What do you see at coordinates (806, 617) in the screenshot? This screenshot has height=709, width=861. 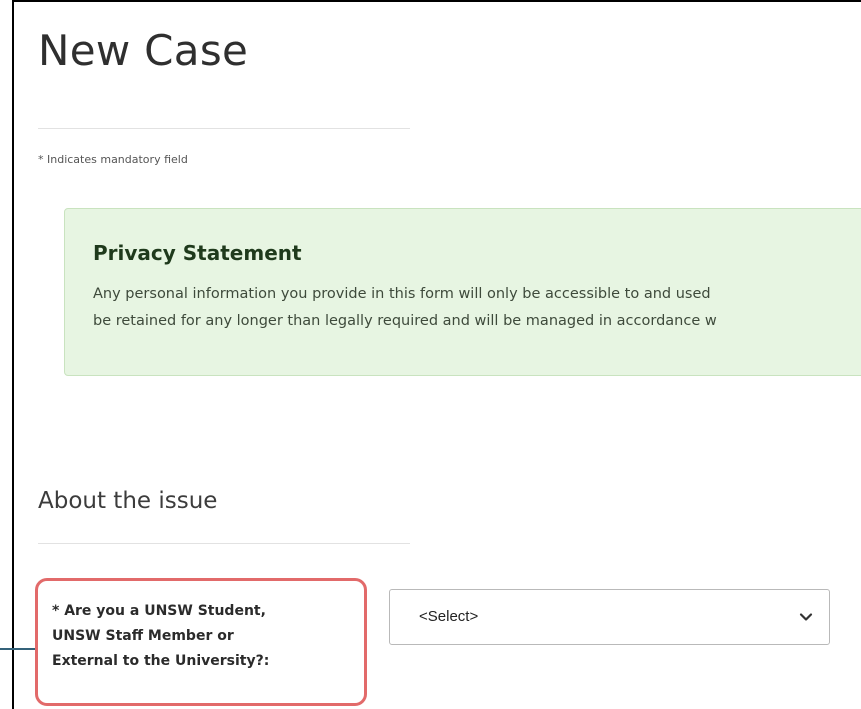 I see `chevron-down-icon` at bounding box center [806, 617].